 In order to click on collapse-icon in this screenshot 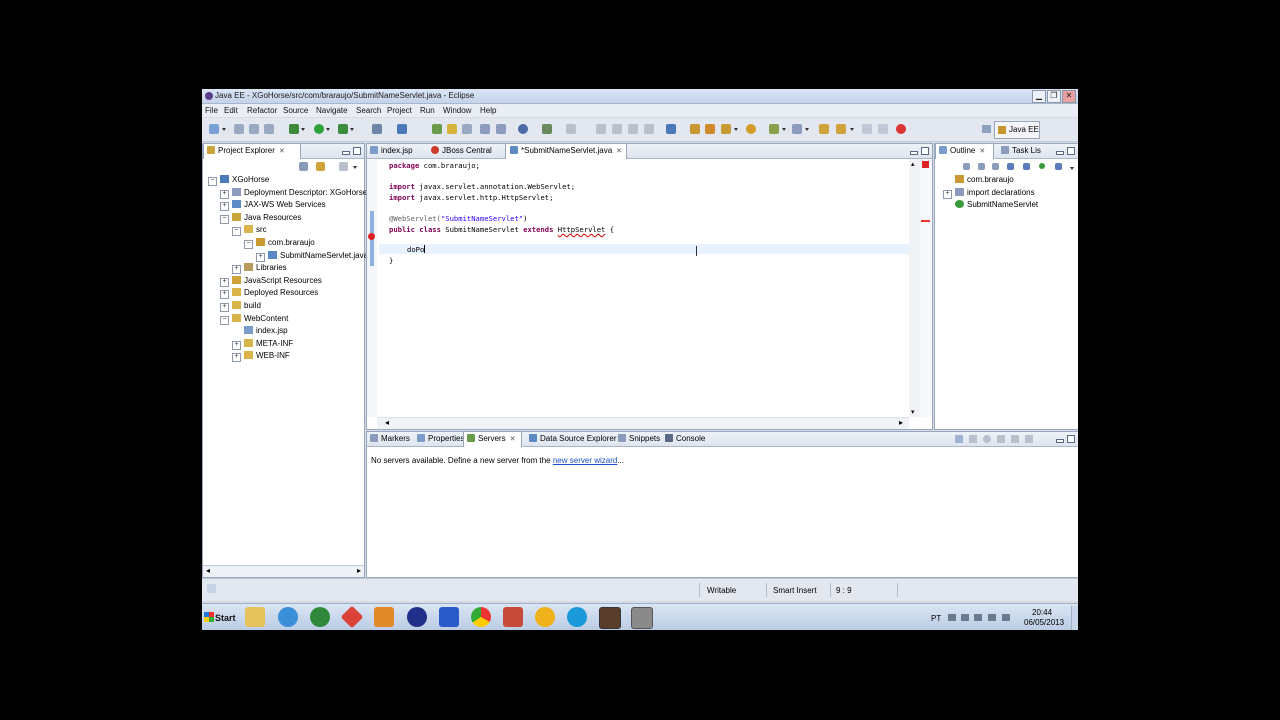, I will do `click(959, 439)`.